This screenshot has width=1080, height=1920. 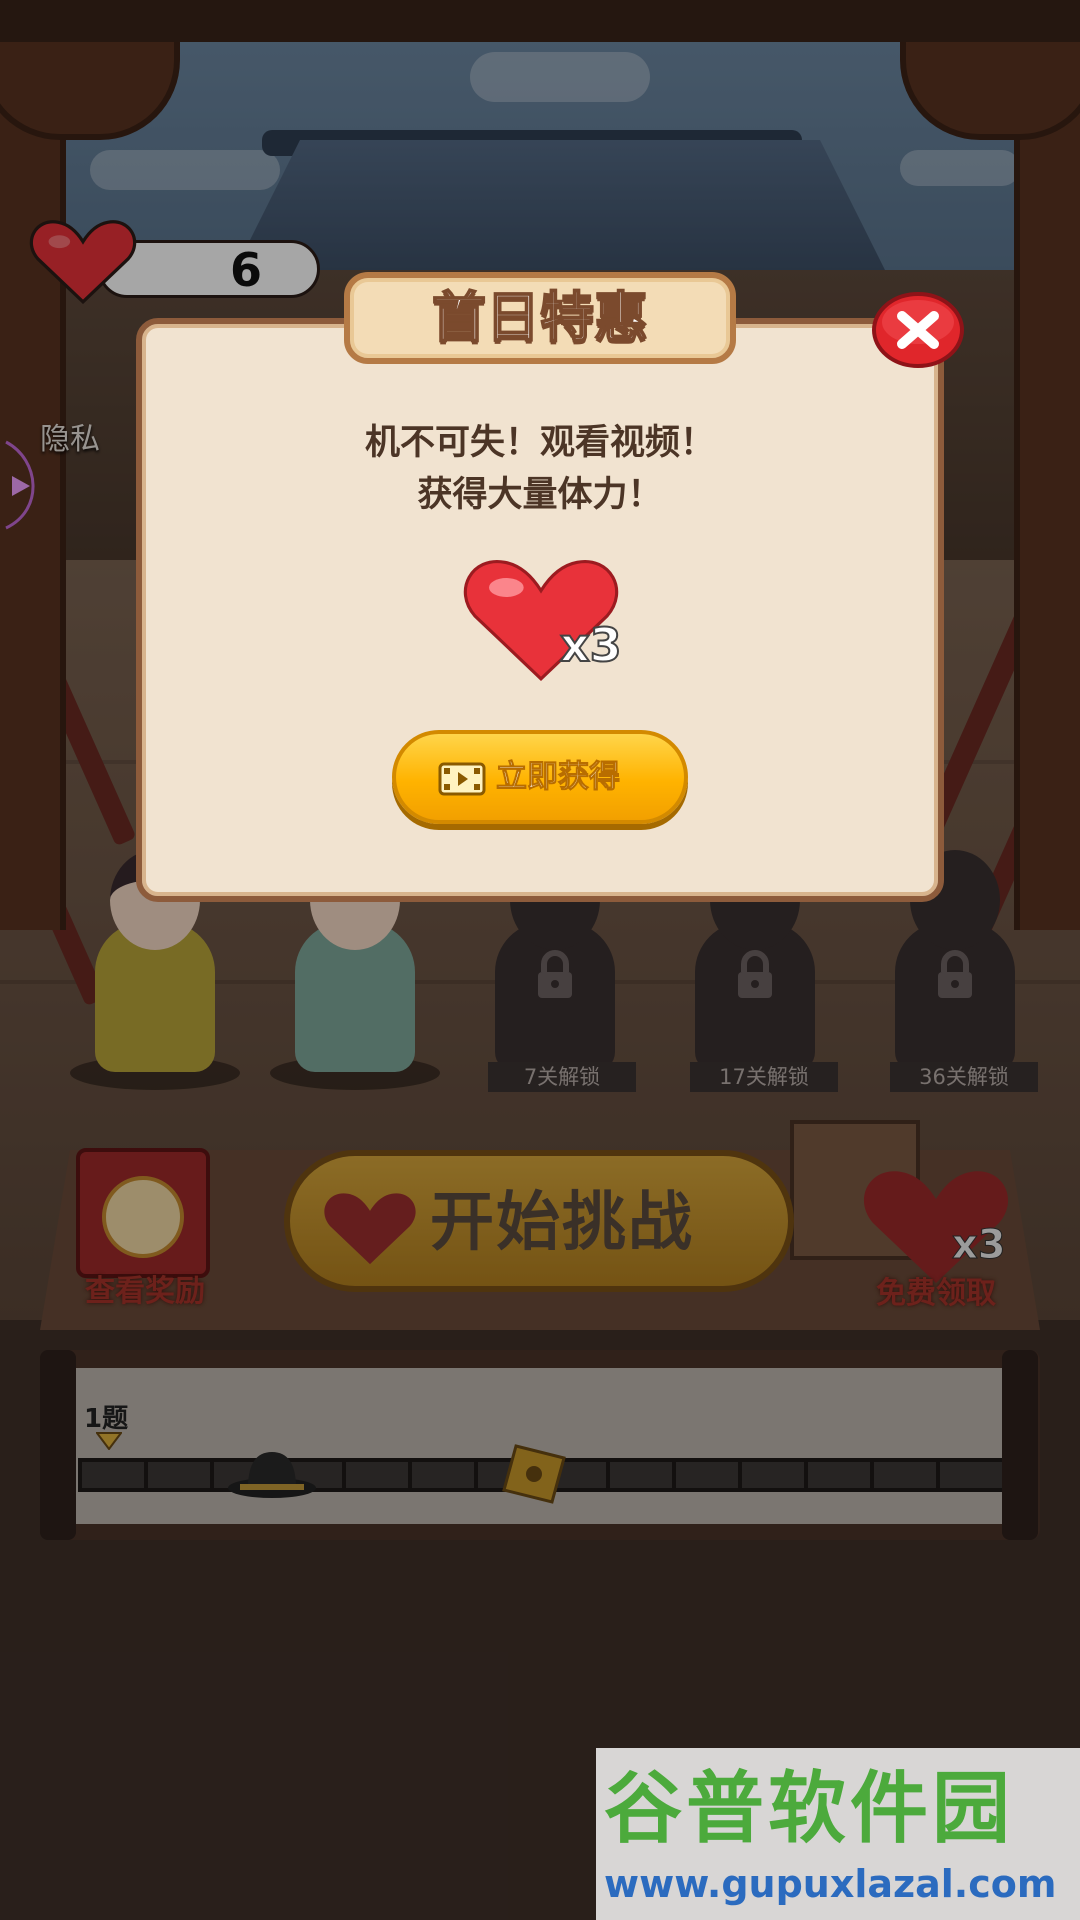 I want to click on claim-now-button: 立即获得, so click(x=540, y=777).